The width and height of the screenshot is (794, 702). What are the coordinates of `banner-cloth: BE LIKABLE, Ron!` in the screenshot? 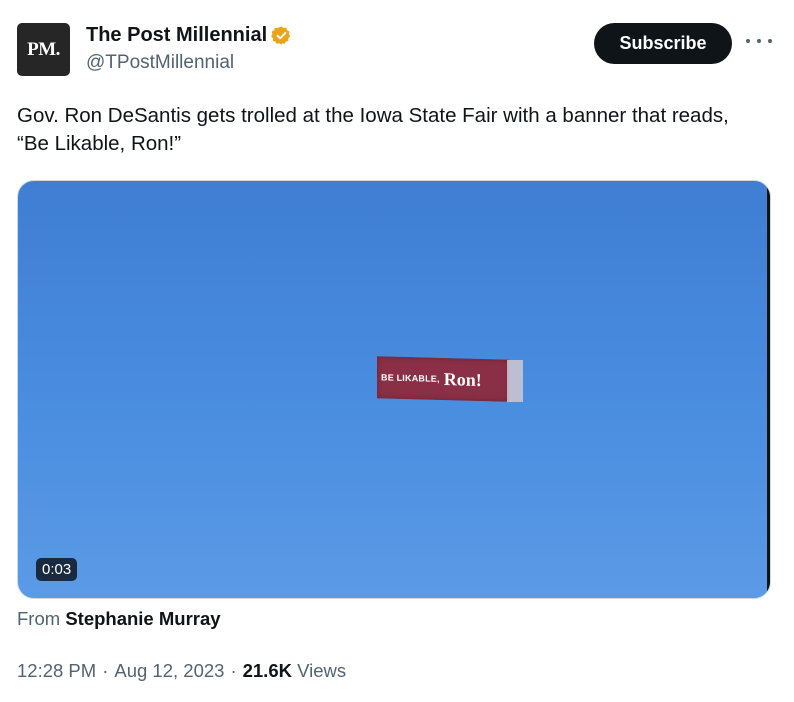 It's located at (443, 379).